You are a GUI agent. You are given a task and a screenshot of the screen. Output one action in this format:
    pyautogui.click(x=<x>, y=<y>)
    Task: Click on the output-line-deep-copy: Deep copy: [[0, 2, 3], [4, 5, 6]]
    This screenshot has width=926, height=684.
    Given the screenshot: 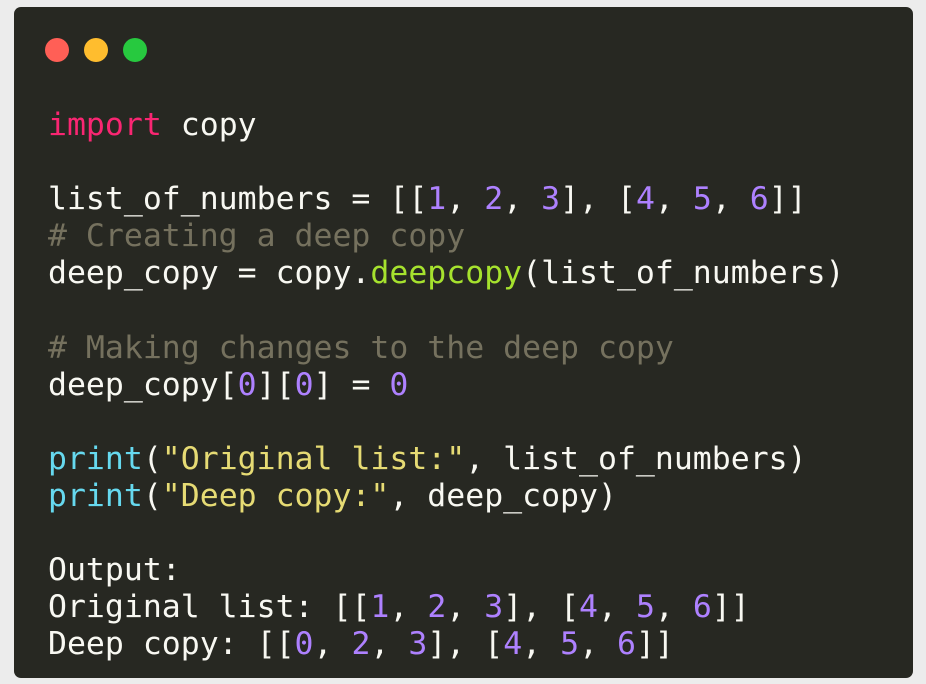 What is the action you would take?
    pyautogui.click(x=446, y=644)
    